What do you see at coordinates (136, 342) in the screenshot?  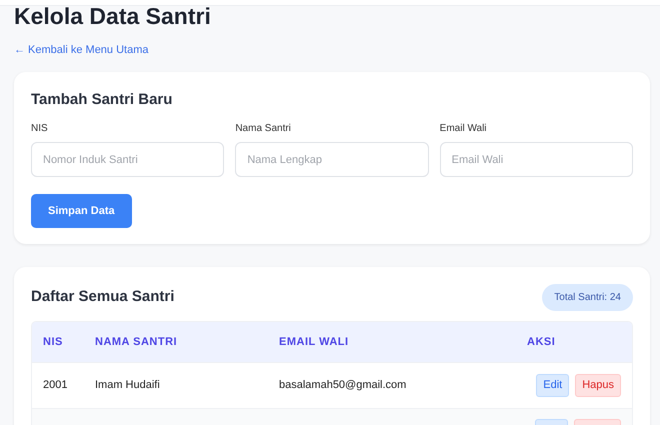 I see `column-header: NAMA SANTRI` at bounding box center [136, 342].